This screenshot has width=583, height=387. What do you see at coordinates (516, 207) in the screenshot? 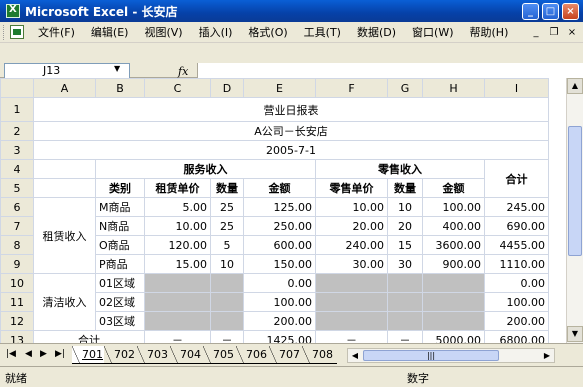
I see `table-cell: 245.00` at bounding box center [516, 207].